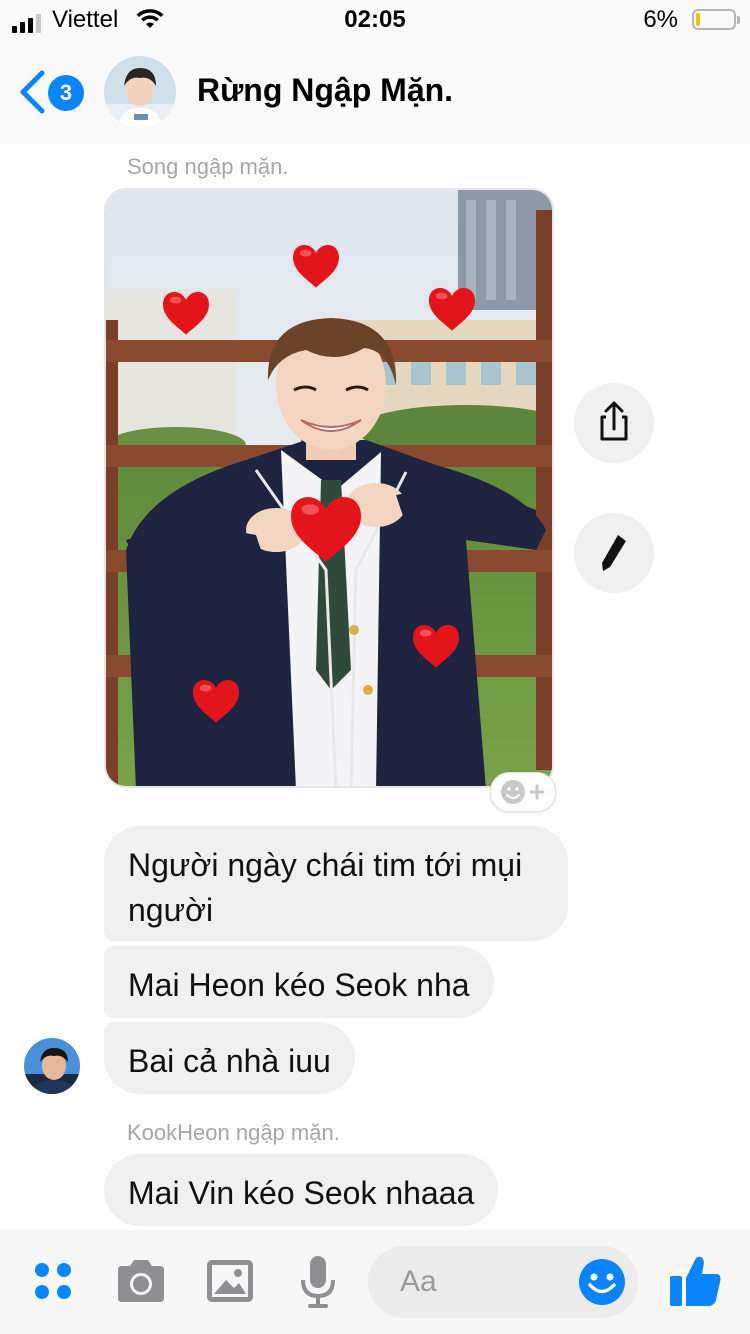  I want to click on sender-avatar, so click(52, 1066).